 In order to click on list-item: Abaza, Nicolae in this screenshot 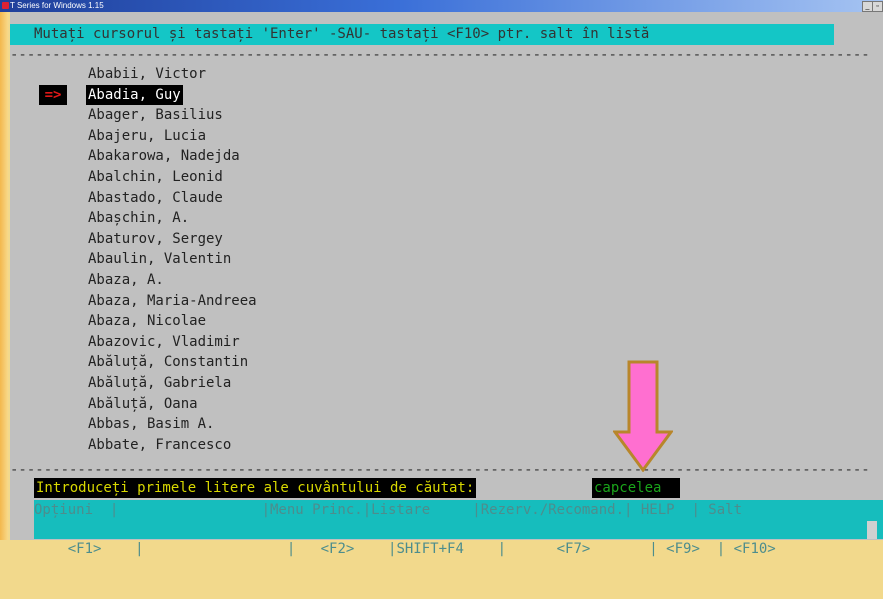, I will do `click(147, 321)`.